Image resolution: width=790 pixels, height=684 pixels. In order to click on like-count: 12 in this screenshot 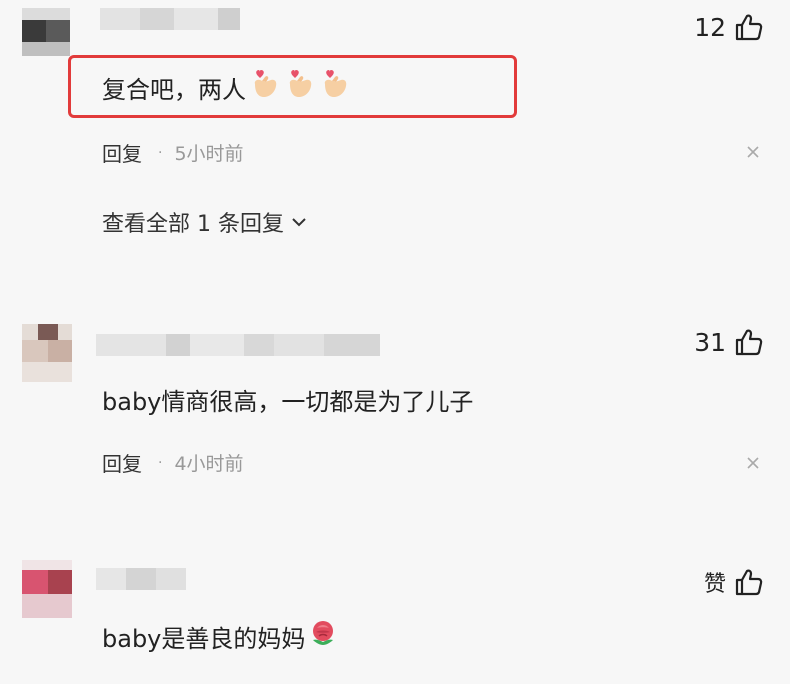, I will do `click(710, 27)`.